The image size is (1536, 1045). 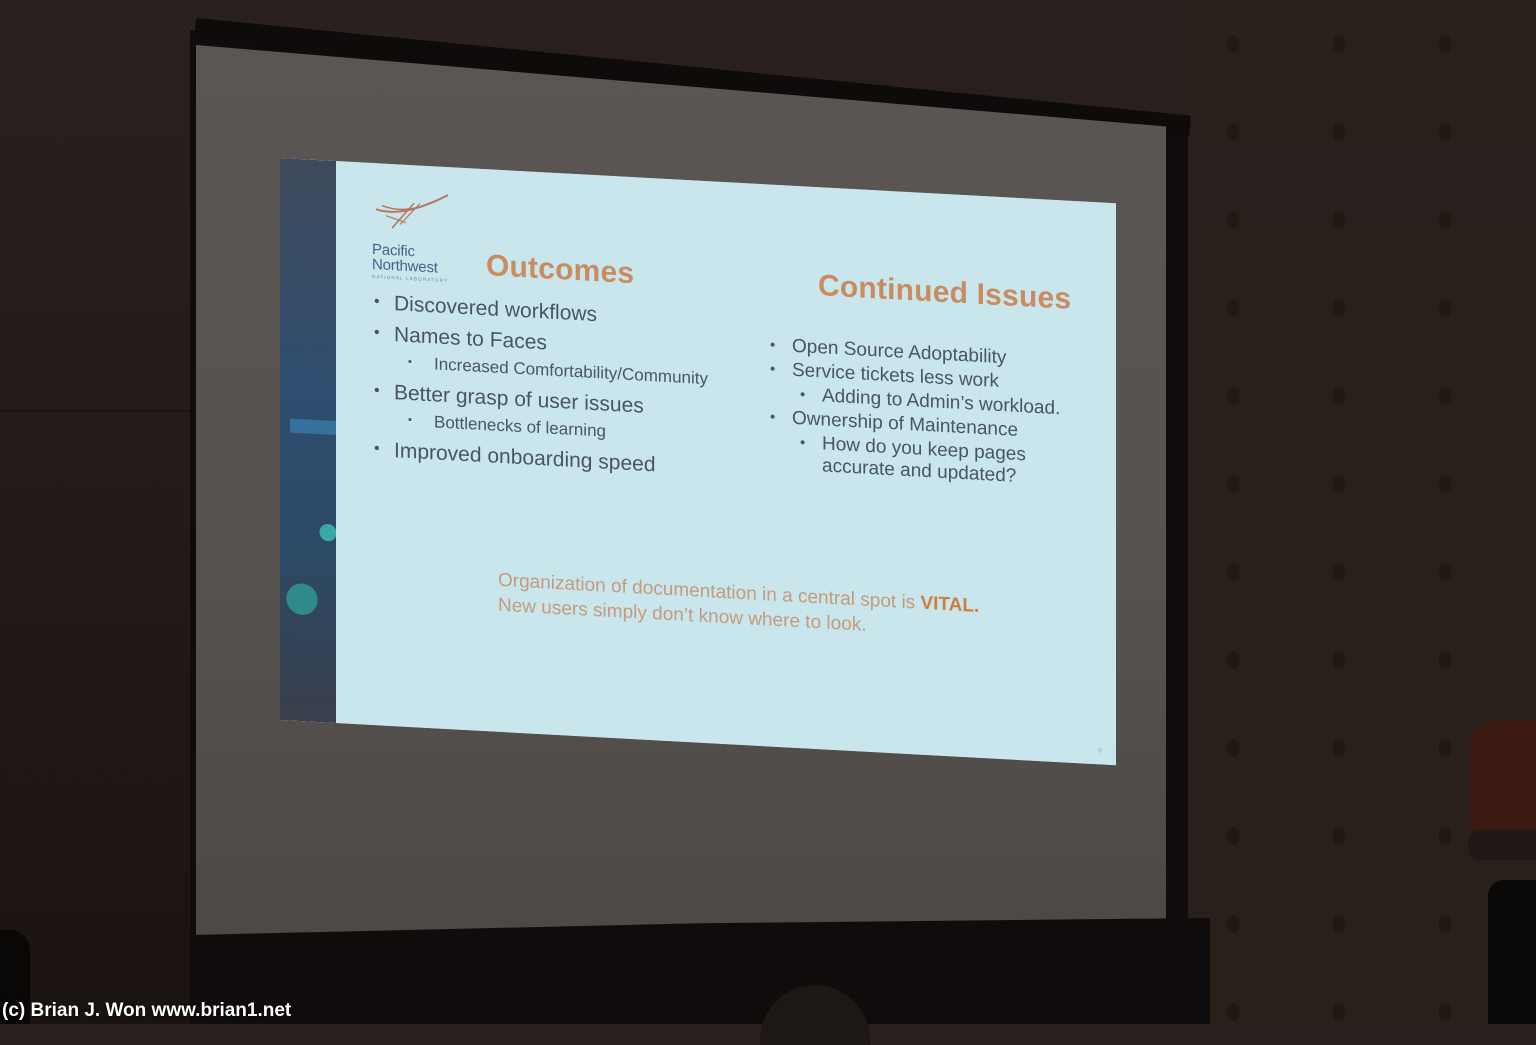 I want to click on wall-seam, so click(x=100, y=411).